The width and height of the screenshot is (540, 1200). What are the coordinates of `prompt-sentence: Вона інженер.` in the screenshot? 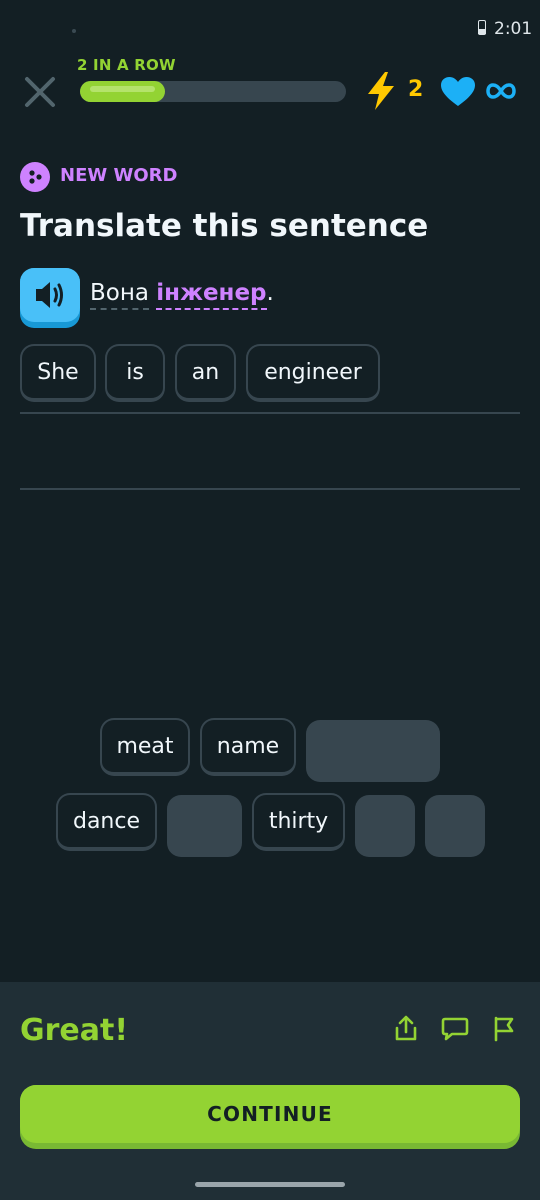 It's located at (182, 295).